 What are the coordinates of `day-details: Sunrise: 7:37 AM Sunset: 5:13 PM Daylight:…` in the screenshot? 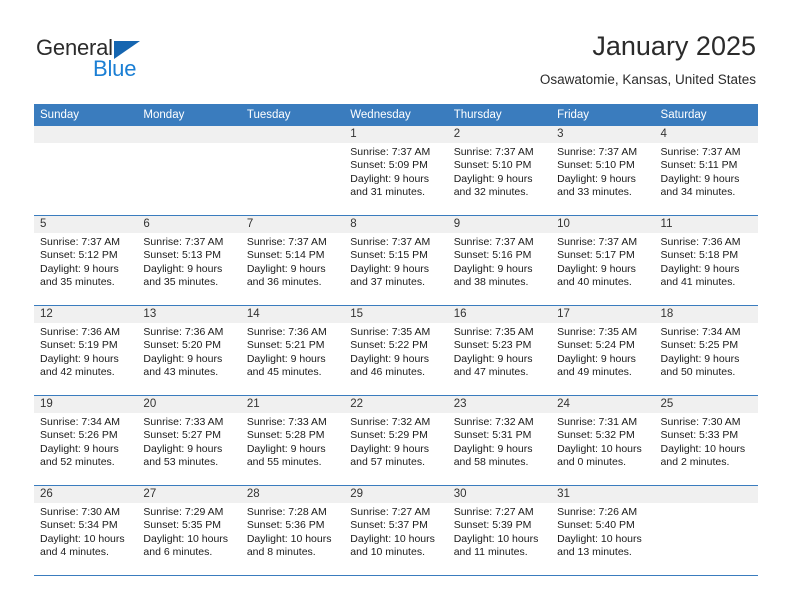 It's located at (188, 261).